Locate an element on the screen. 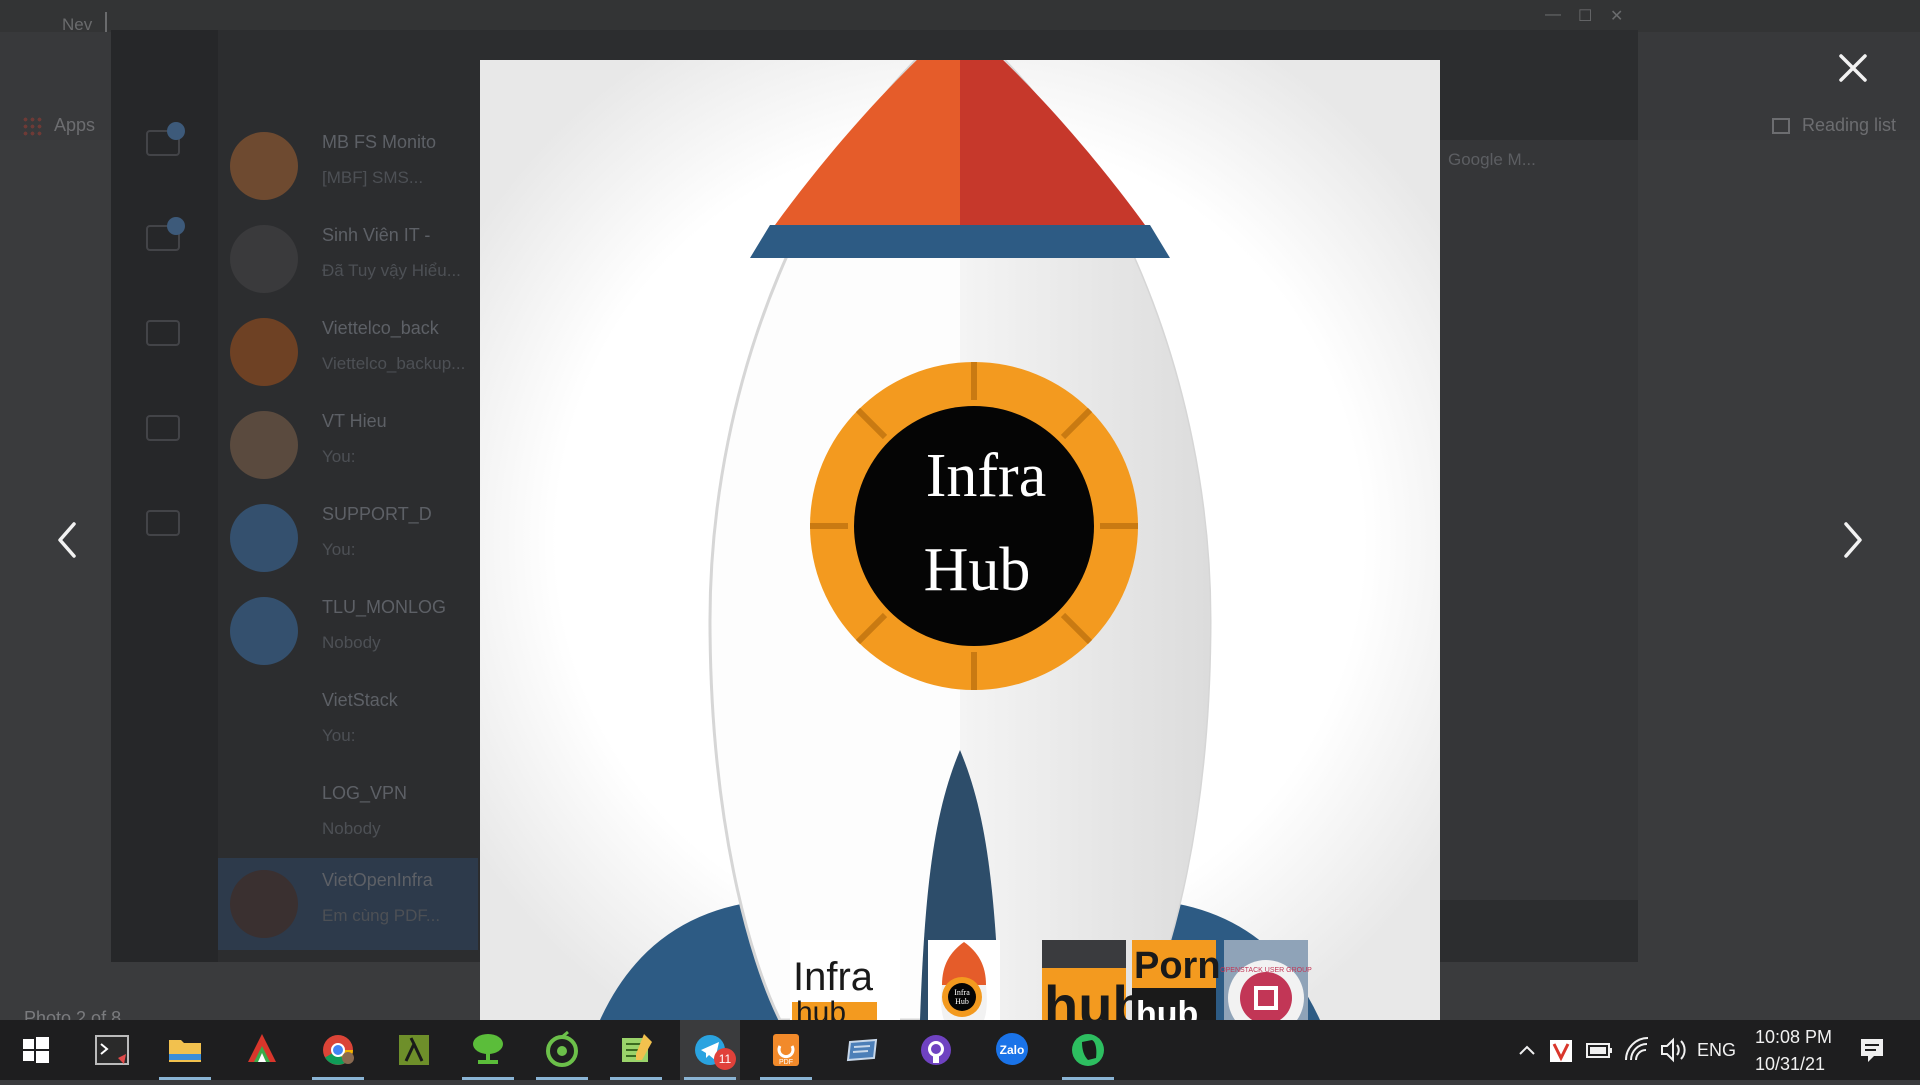  chat-name: LOG_VPN is located at coordinates (365, 793).